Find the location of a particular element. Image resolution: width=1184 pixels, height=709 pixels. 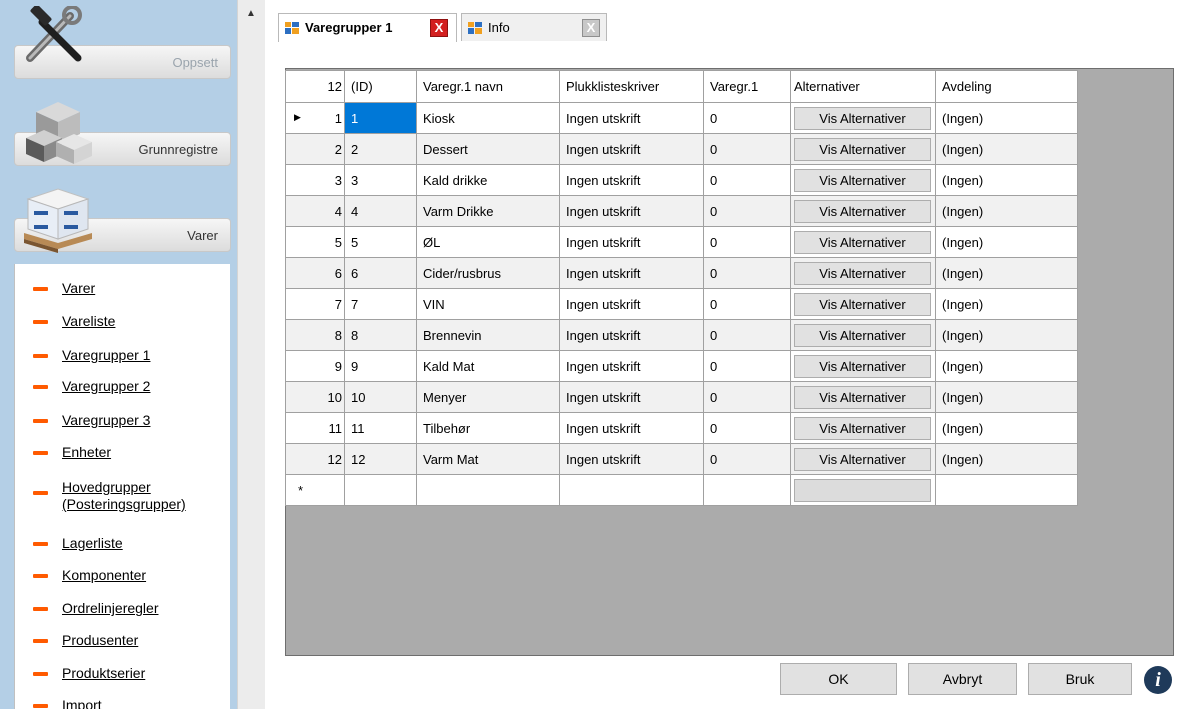

name-cell: Kald Mat is located at coordinates (488, 366).